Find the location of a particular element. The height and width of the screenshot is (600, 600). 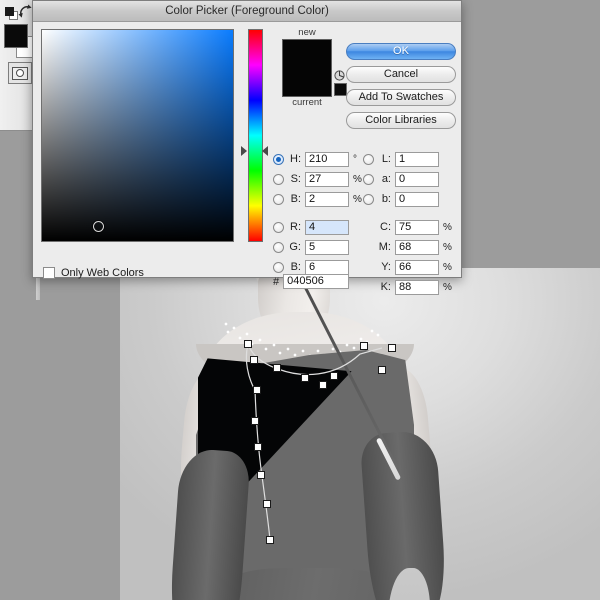

yellow-unit: % is located at coordinates (447, 267).